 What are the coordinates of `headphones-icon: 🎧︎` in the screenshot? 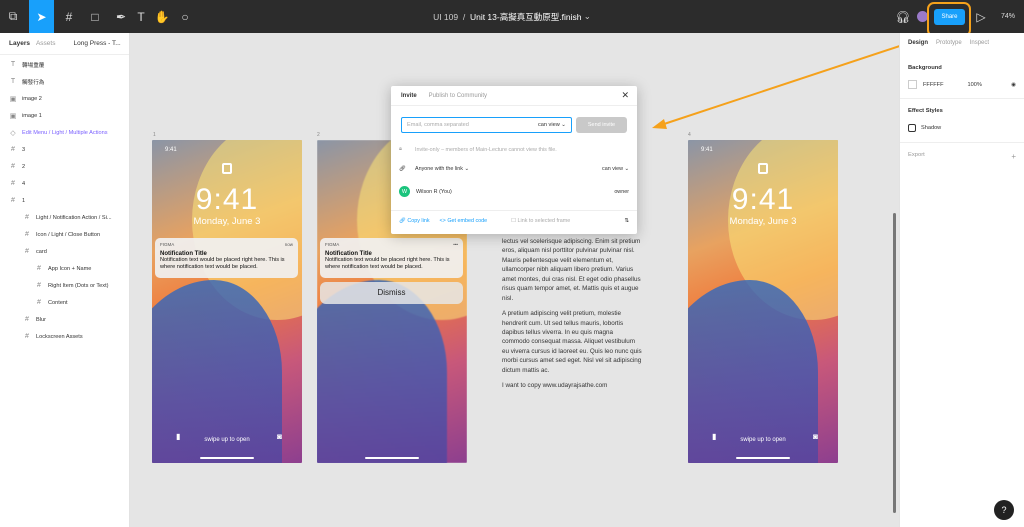 It's located at (902, 16).